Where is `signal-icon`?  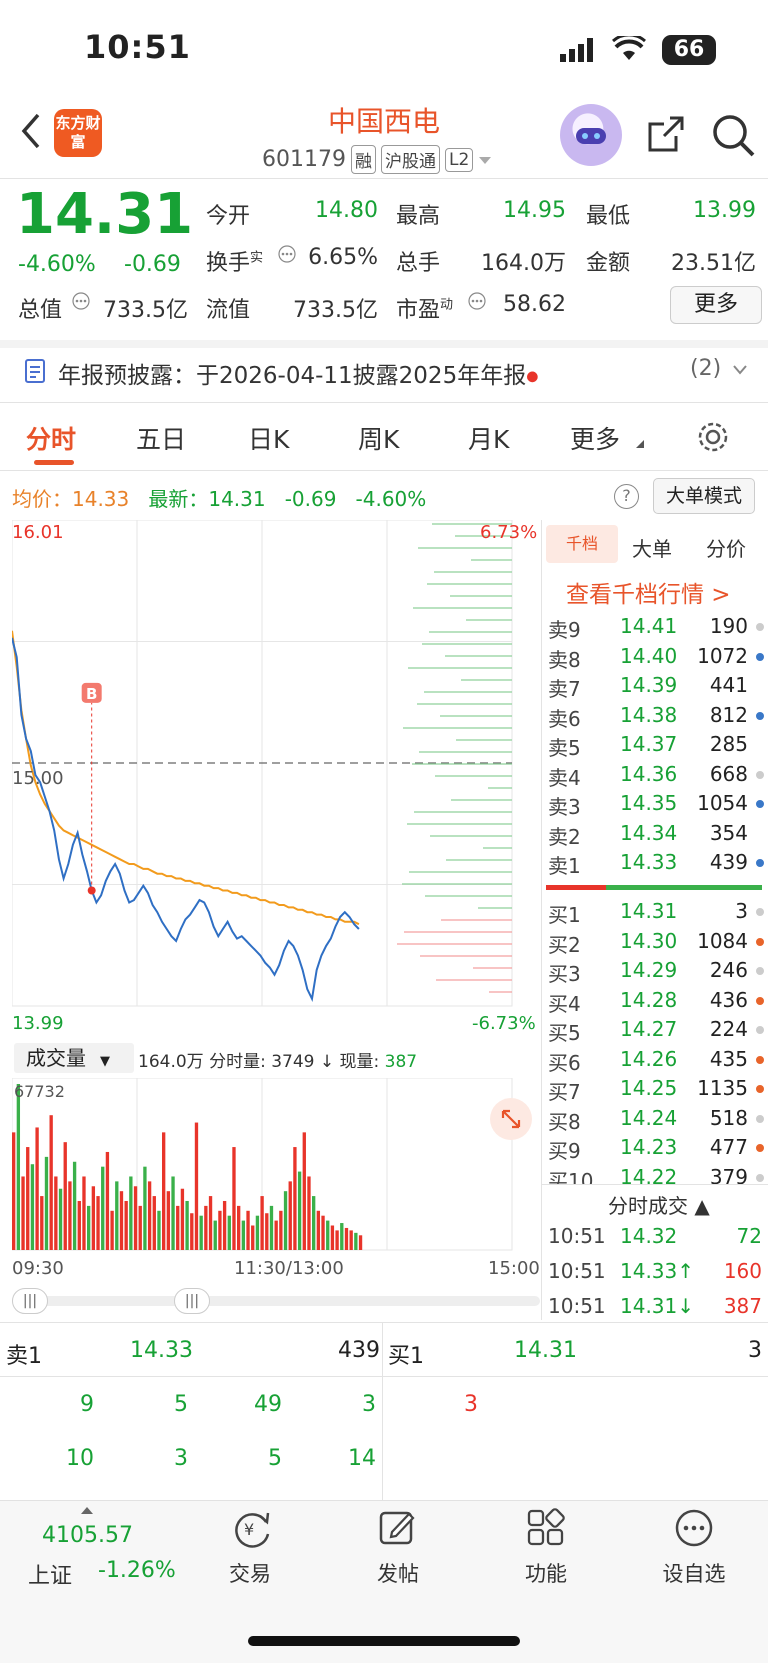 signal-icon is located at coordinates (576, 50).